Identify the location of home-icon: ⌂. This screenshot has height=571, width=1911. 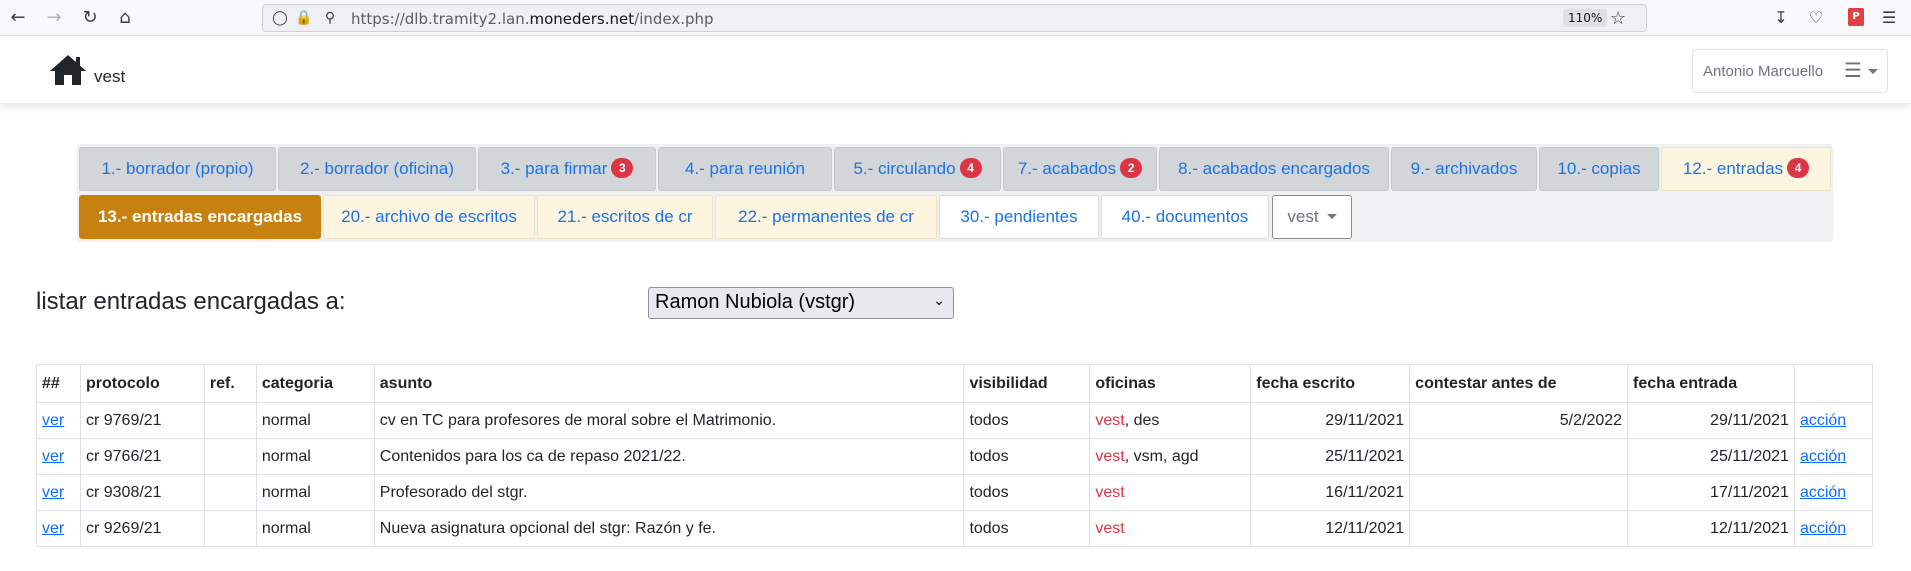
(125, 18).